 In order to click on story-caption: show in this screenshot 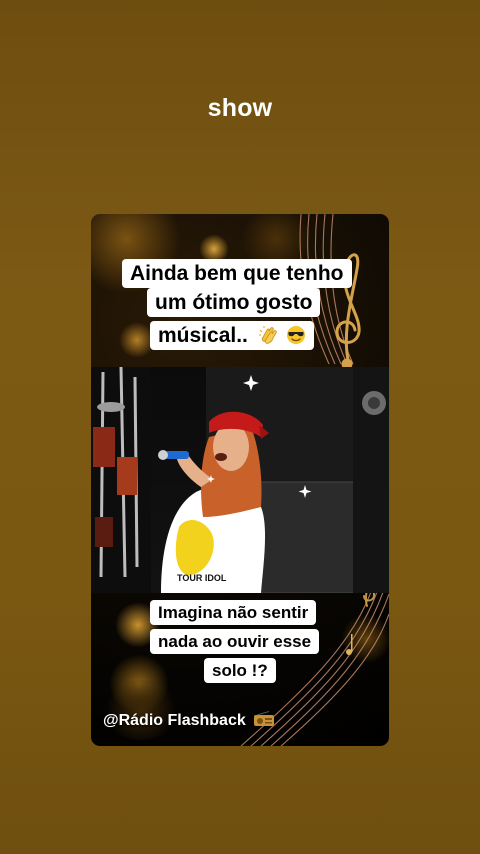, I will do `click(240, 108)`.